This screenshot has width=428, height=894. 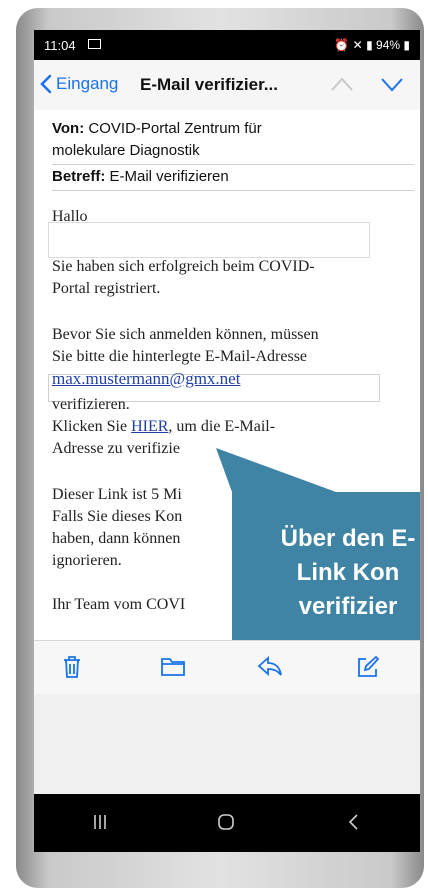 What do you see at coordinates (70, 216) in the screenshot?
I see `greeting: Hallo` at bounding box center [70, 216].